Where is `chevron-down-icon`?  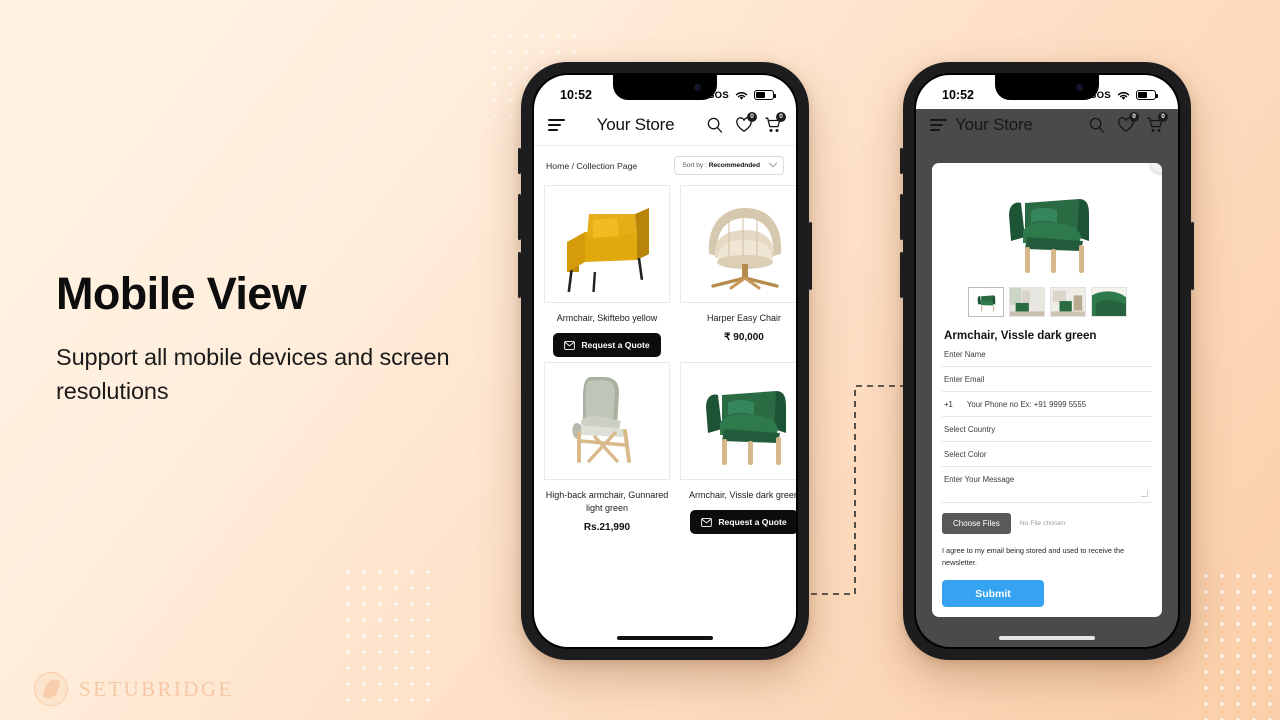 chevron-down-icon is located at coordinates (773, 162).